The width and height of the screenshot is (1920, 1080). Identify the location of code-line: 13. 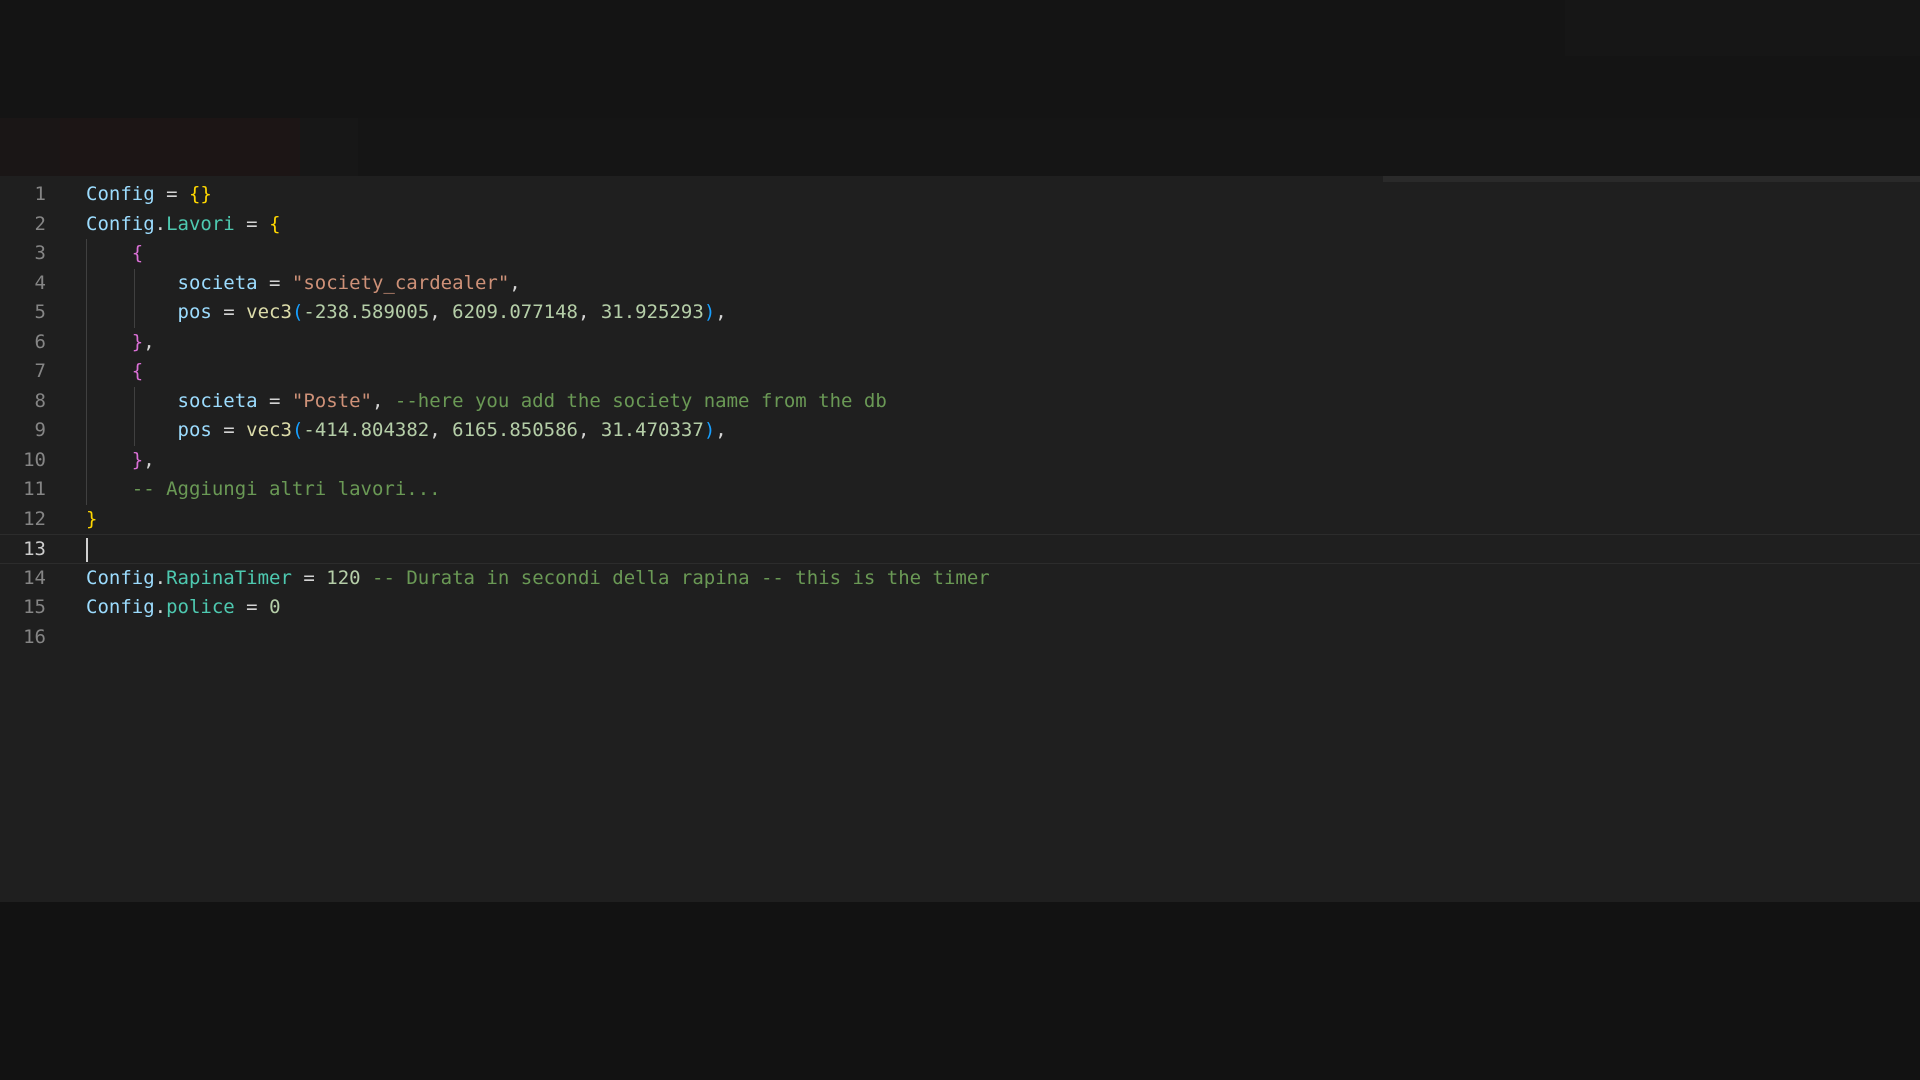
(960, 549).